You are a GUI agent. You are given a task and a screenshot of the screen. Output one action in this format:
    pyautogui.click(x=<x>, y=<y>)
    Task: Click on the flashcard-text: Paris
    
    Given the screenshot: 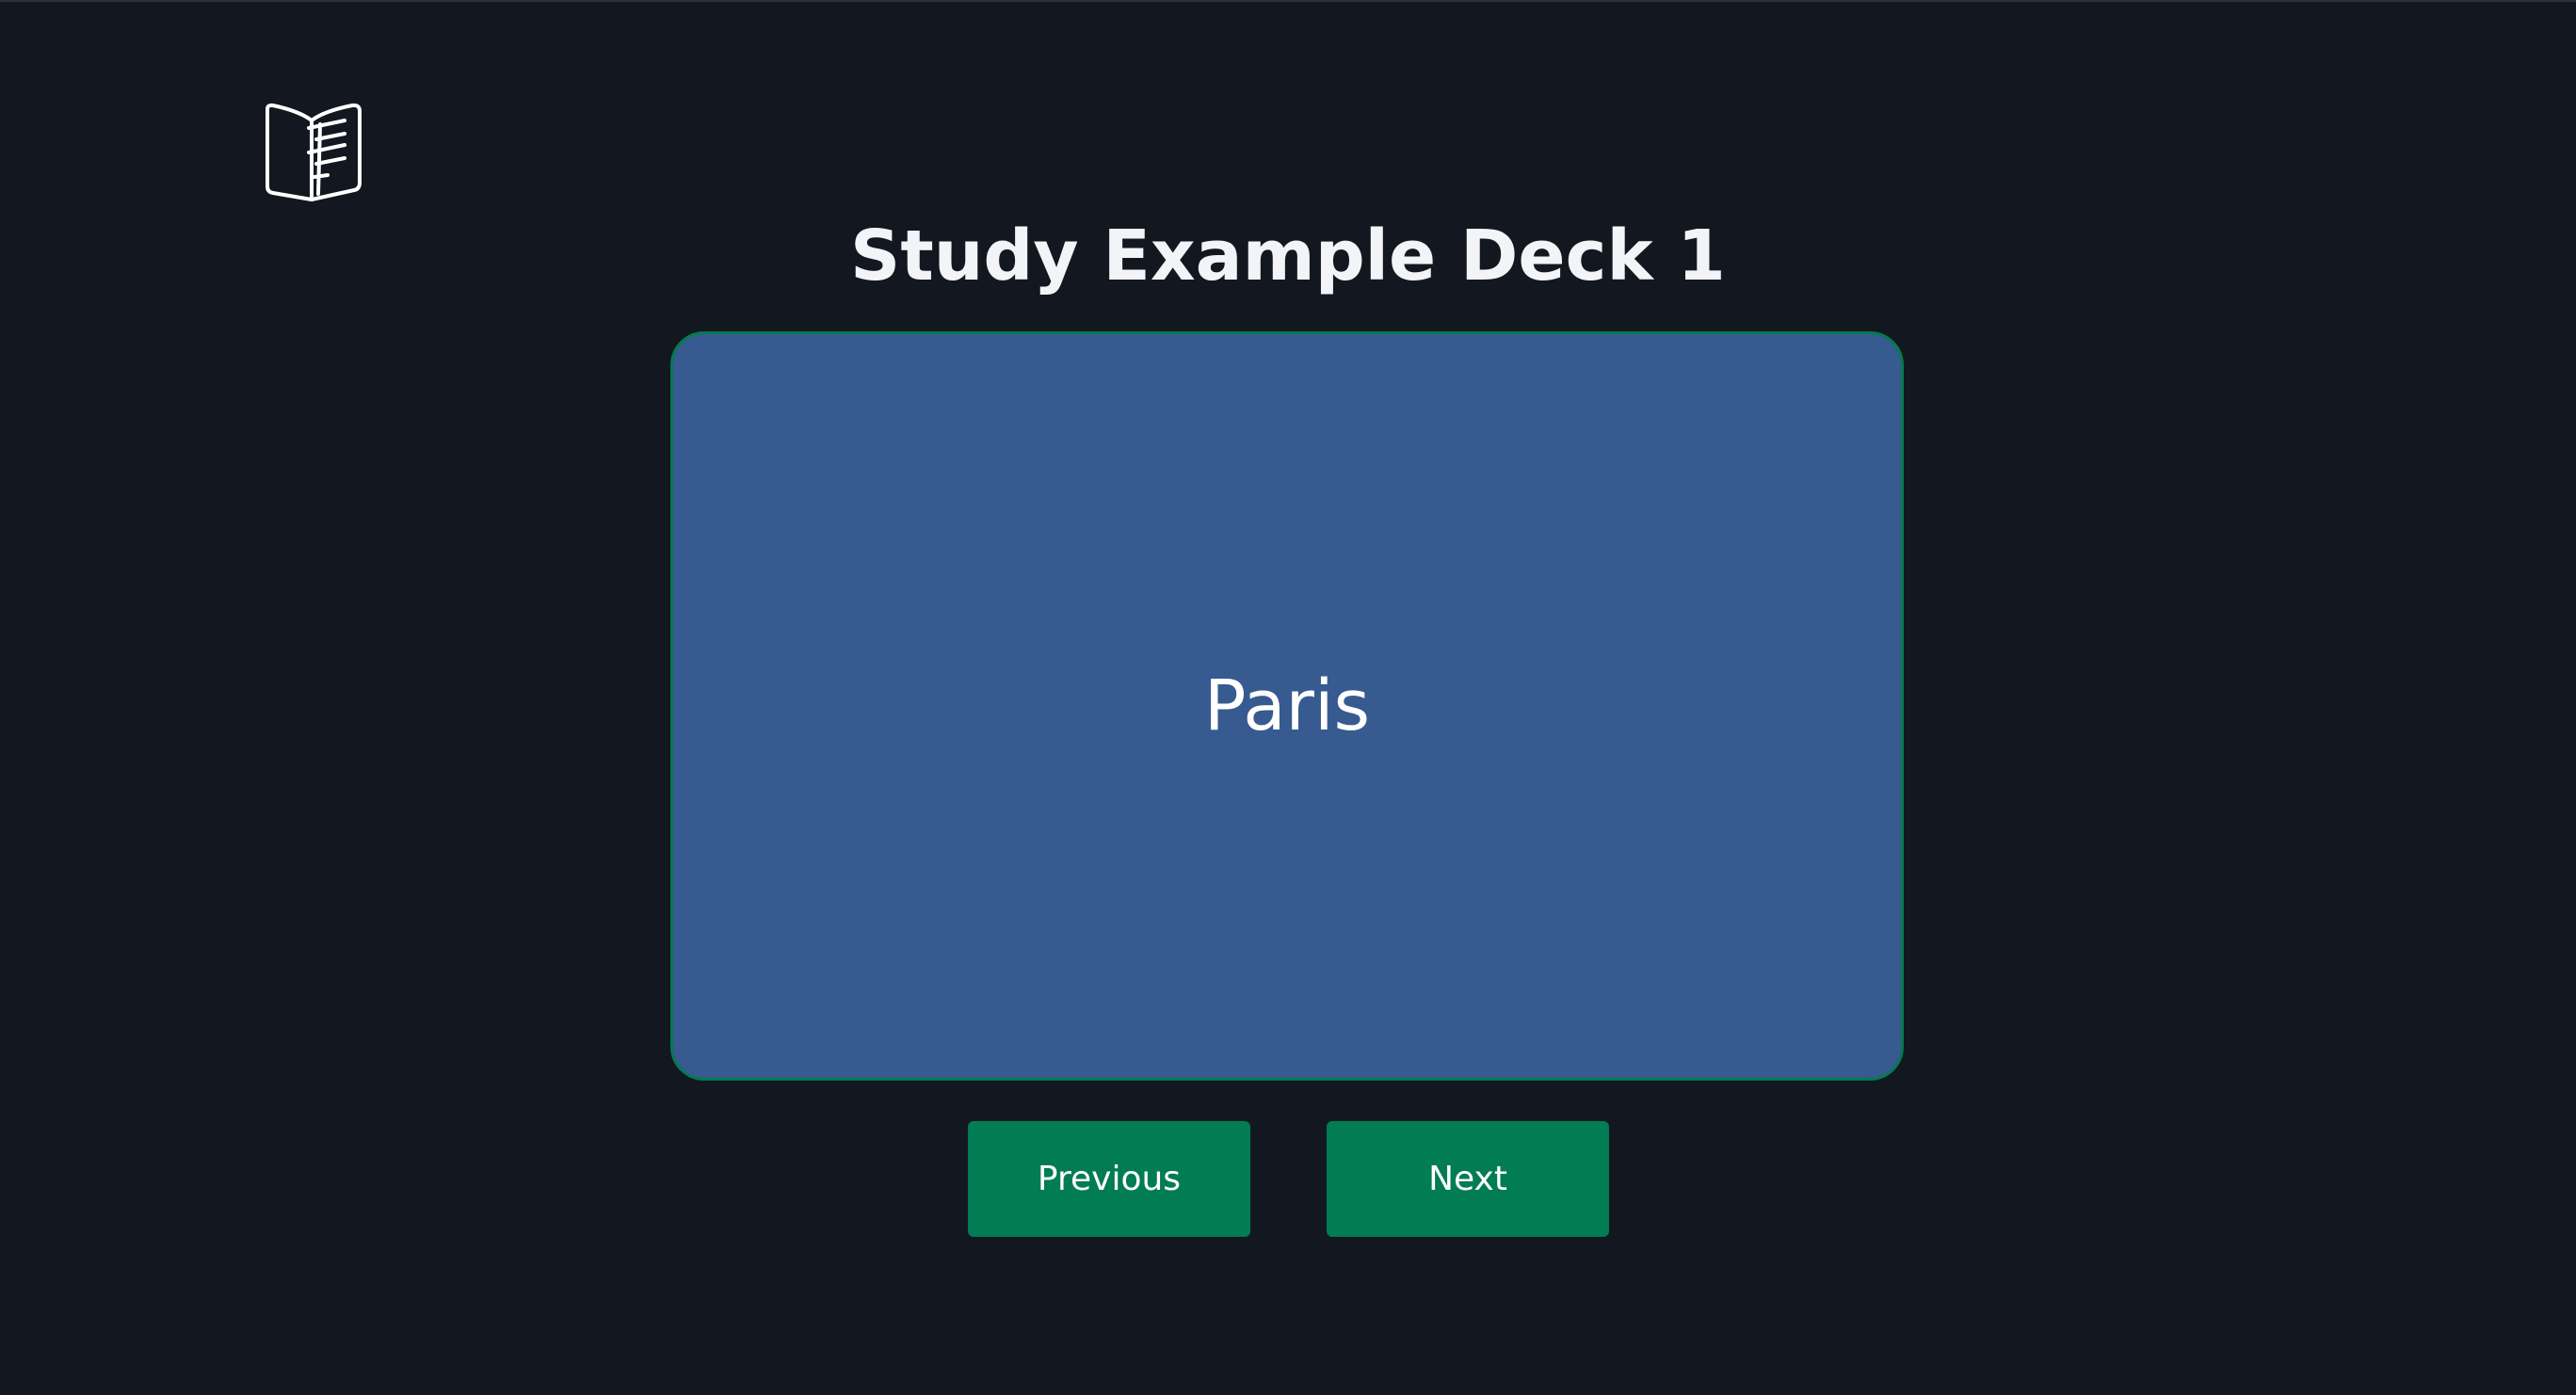 What is the action you would take?
    pyautogui.click(x=1287, y=705)
    